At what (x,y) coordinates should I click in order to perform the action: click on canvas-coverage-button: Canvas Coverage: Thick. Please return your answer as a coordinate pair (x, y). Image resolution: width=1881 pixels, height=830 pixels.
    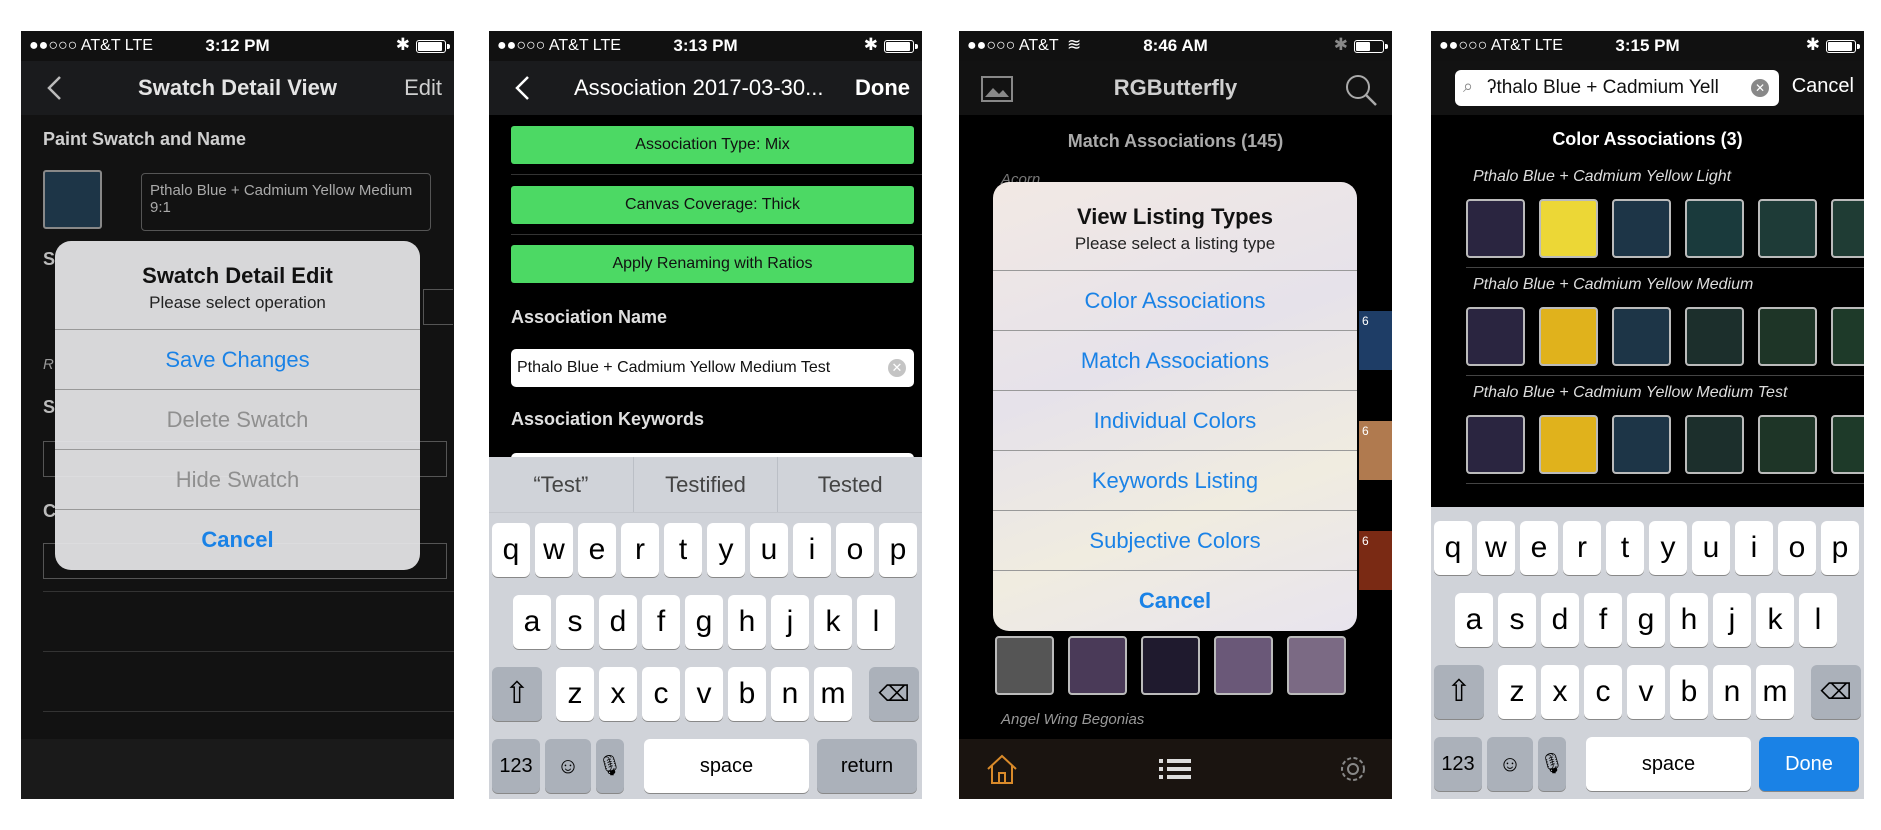
    Looking at the image, I should click on (712, 205).